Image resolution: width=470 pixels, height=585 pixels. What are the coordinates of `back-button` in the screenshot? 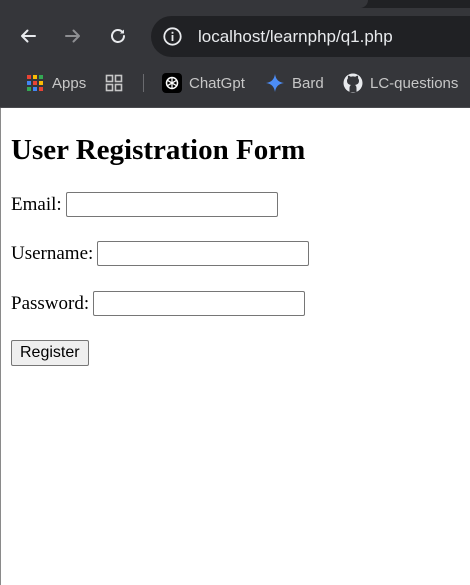 It's located at (28, 36).